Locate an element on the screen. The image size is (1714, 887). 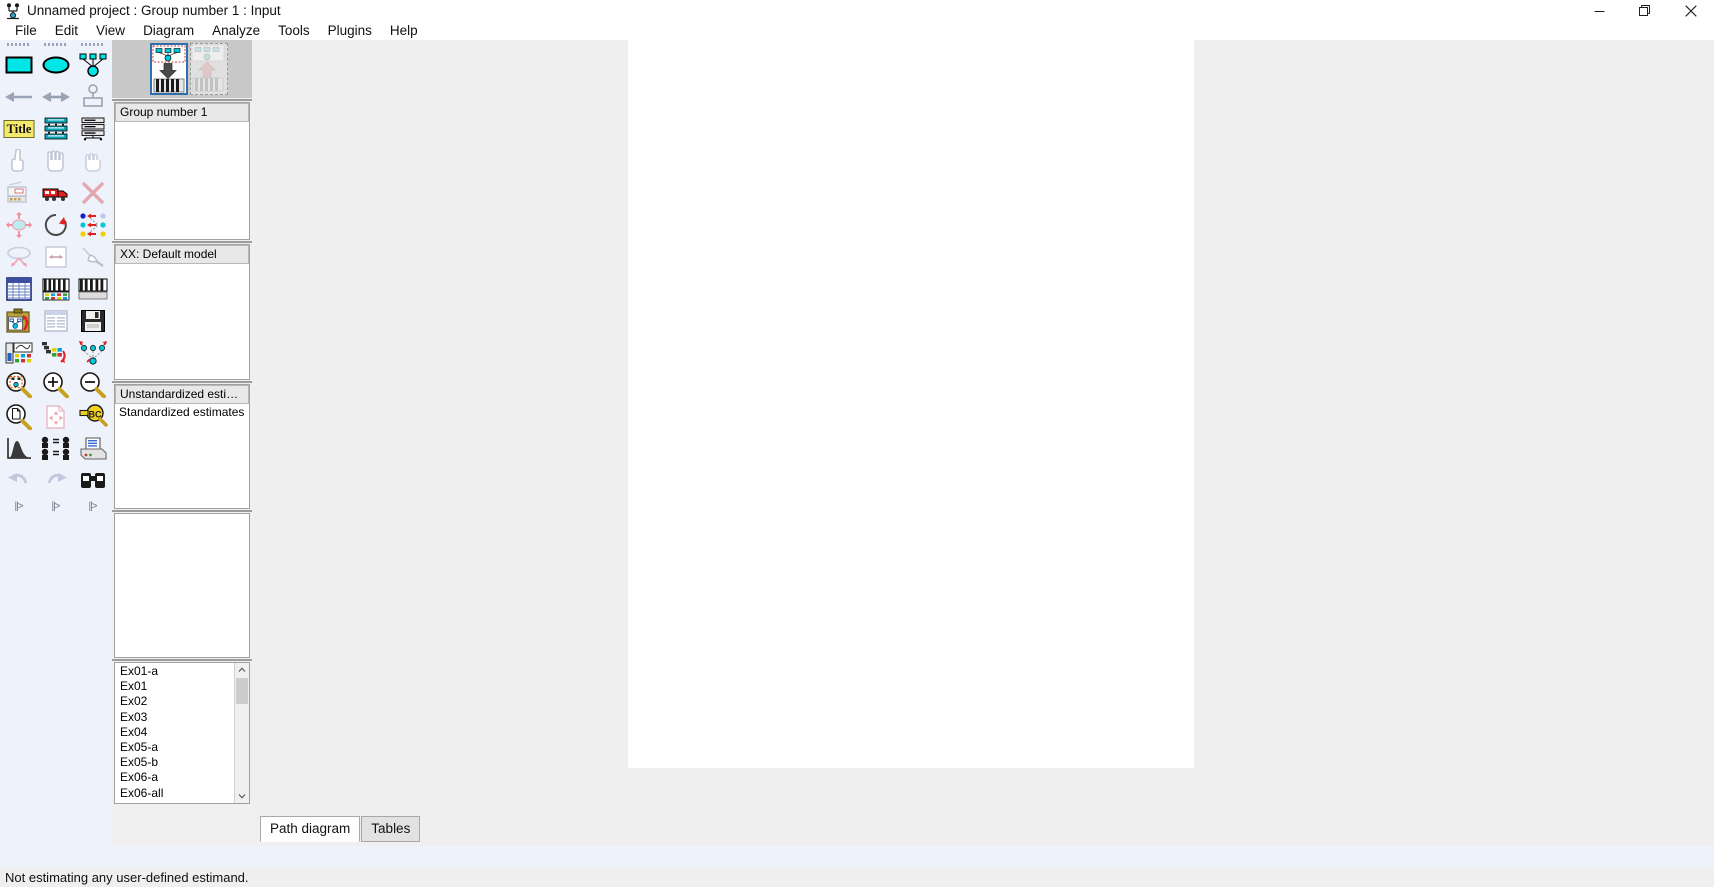
menu-file: File is located at coordinates (26, 31).